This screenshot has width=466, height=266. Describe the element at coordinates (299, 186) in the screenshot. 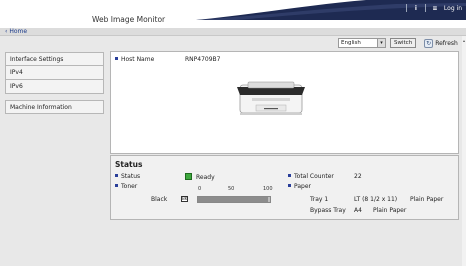

I see `paper-label: Paper` at that location.